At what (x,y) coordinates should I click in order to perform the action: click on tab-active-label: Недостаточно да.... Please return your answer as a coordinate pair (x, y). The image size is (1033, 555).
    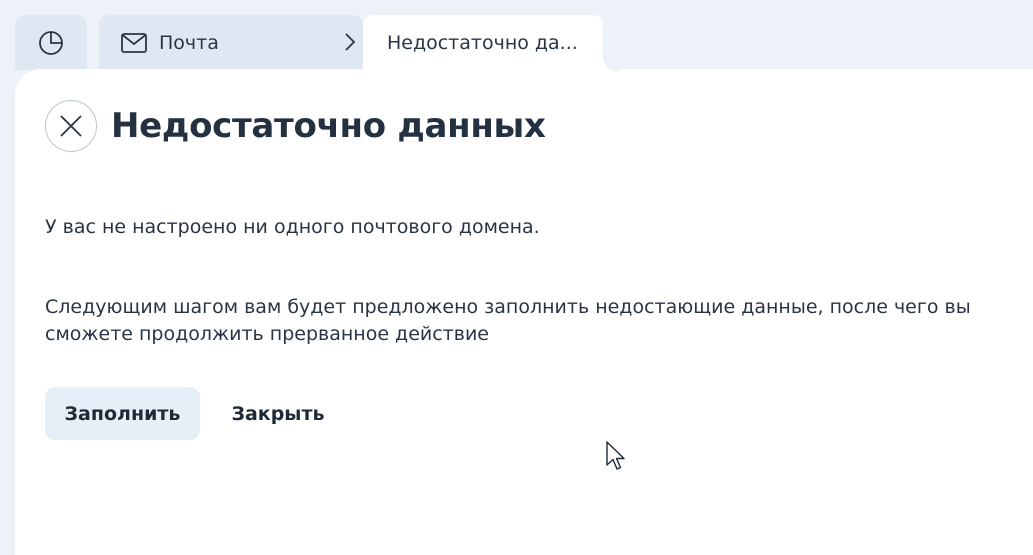
    Looking at the image, I should click on (482, 42).